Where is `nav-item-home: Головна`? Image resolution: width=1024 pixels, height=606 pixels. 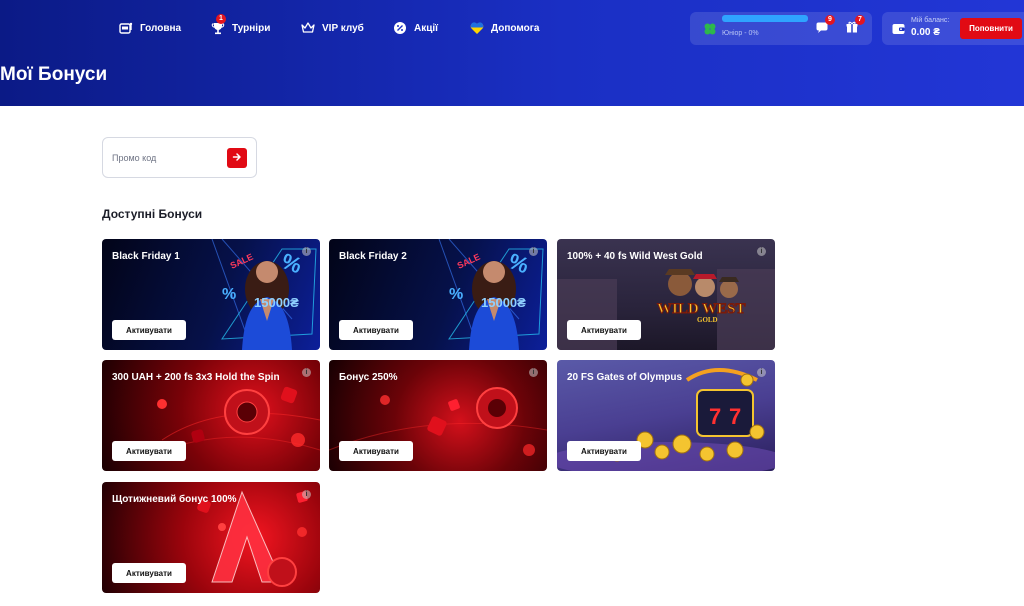
nav-item-home: Головна is located at coordinates (149, 28).